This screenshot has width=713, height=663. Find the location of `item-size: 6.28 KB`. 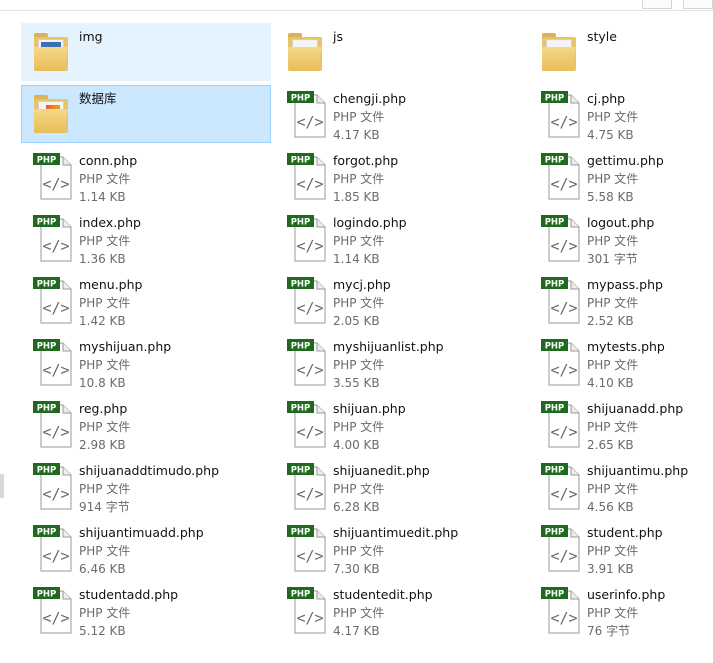

item-size: 6.28 KB is located at coordinates (356, 507).